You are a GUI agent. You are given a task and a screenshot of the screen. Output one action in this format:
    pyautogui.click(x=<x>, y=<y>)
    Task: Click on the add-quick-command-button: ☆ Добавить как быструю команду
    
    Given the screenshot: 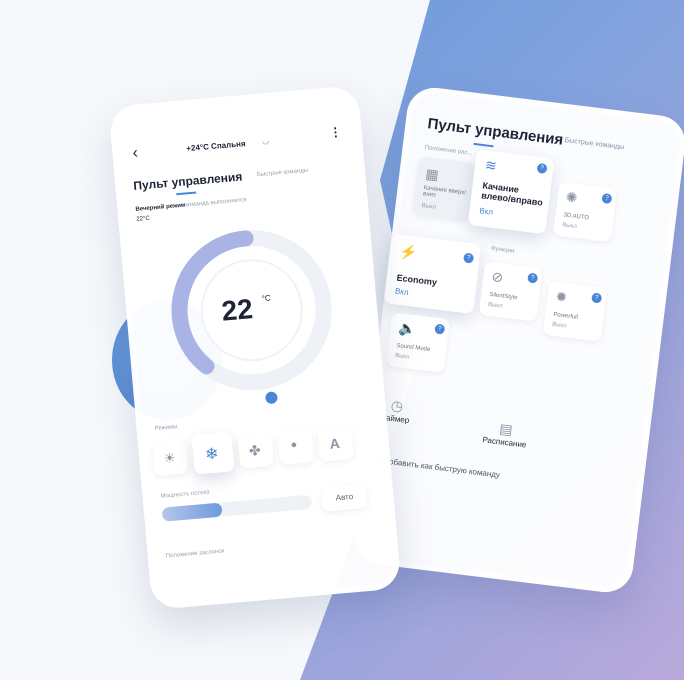 What is the action you would take?
    pyautogui.click(x=437, y=467)
    